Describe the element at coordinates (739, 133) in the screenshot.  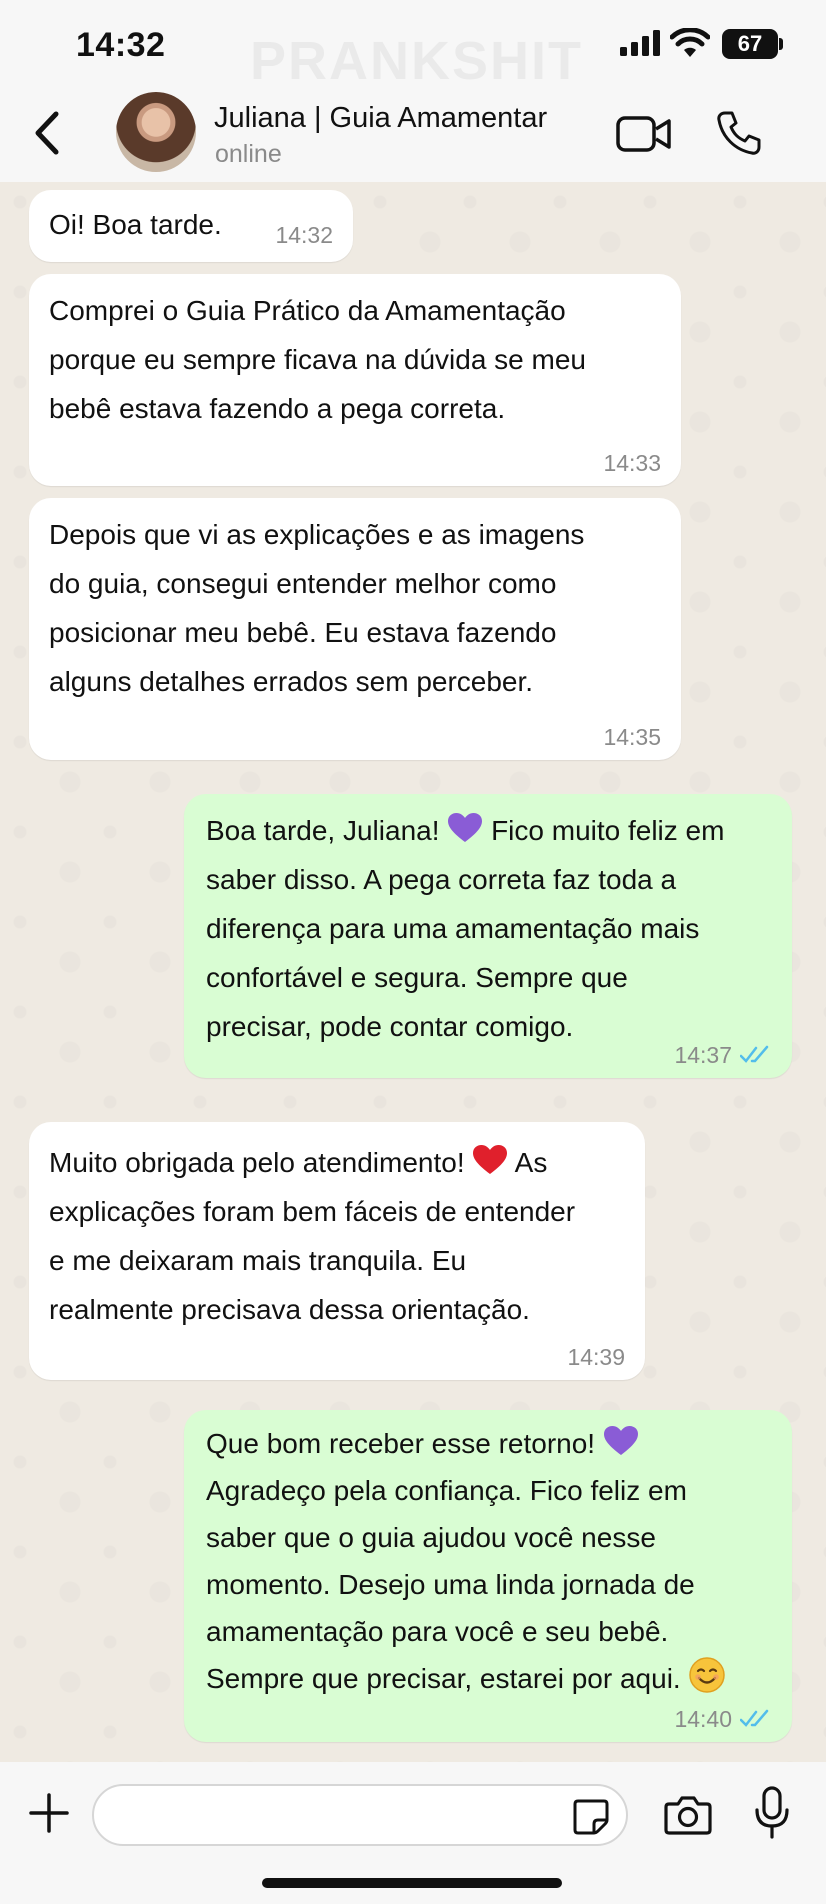
I see `voice-call-button` at that location.